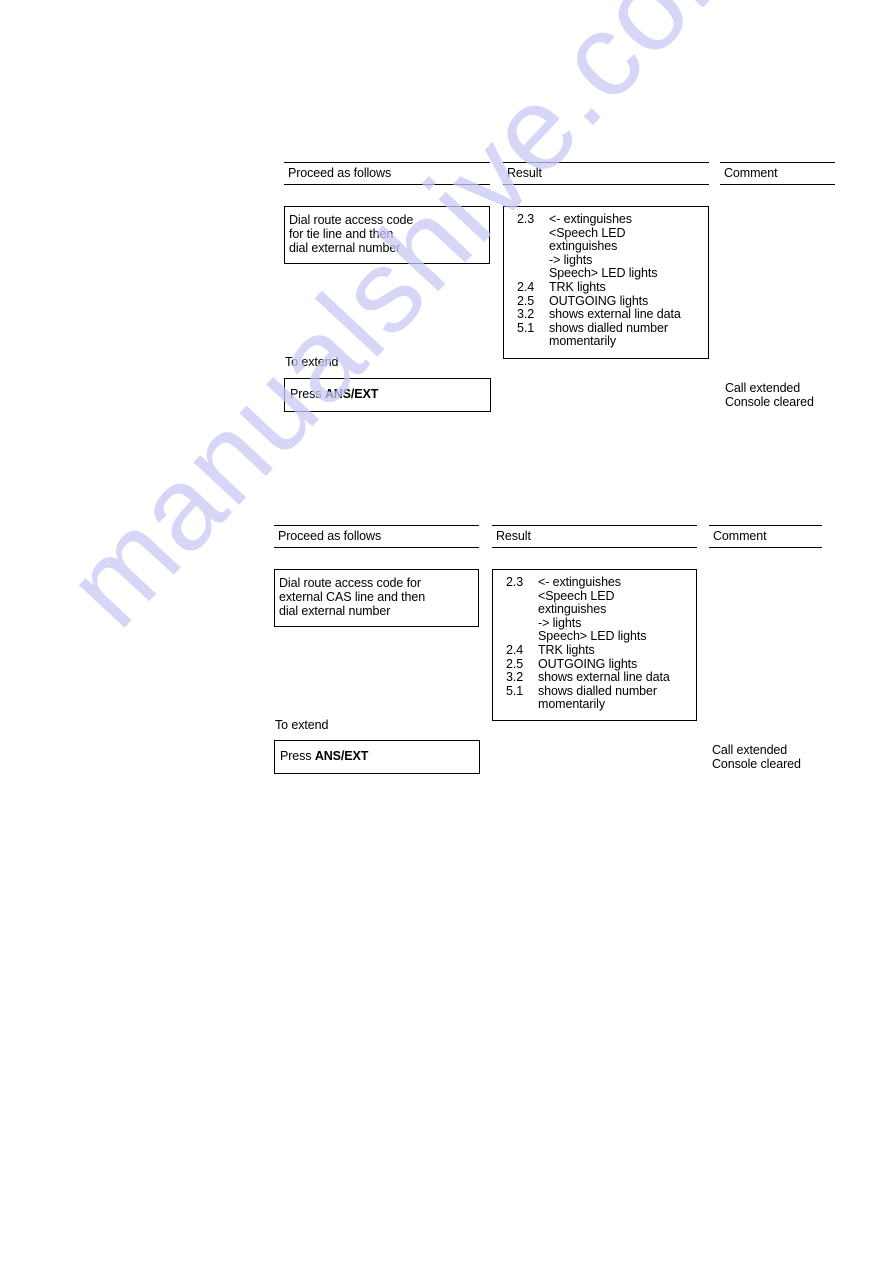 The image size is (893, 1263). I want to click on instruction-line: Dial route access code for, so click(350, 583).